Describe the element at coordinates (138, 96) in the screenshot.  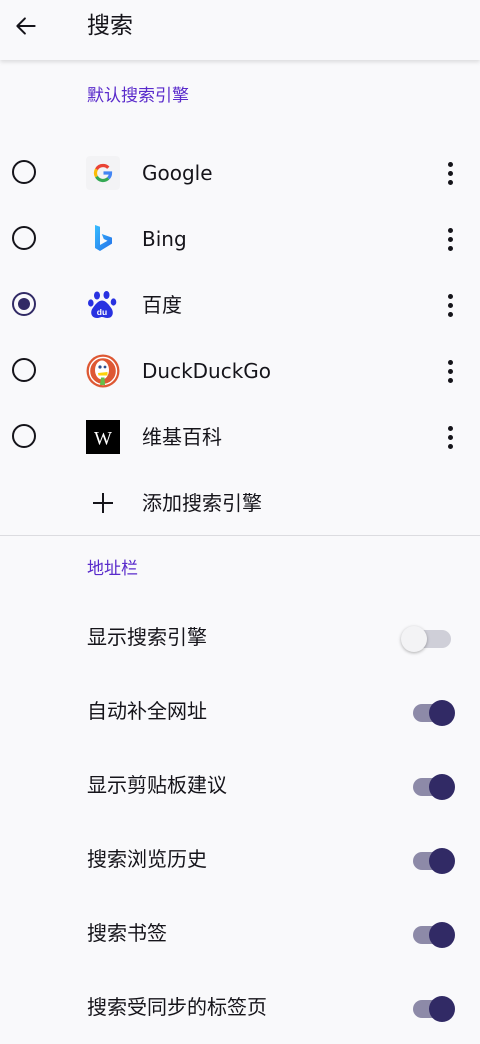
I see `section-header-default-engine: 默认搜索引擎` at that location.